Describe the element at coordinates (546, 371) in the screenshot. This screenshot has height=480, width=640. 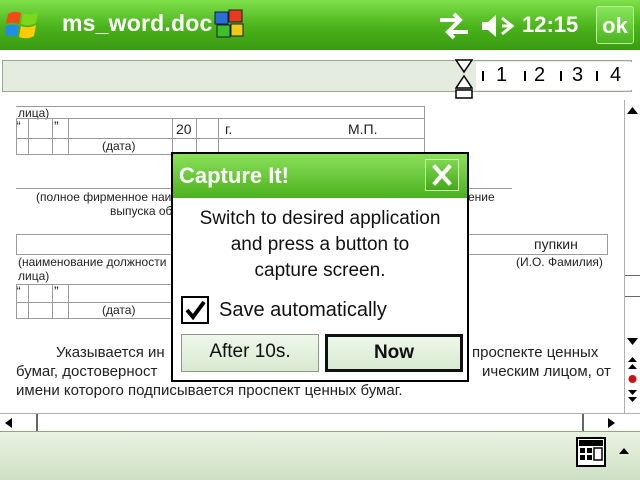
I see `doc-paragraph: ическим лицом, от` at that location.